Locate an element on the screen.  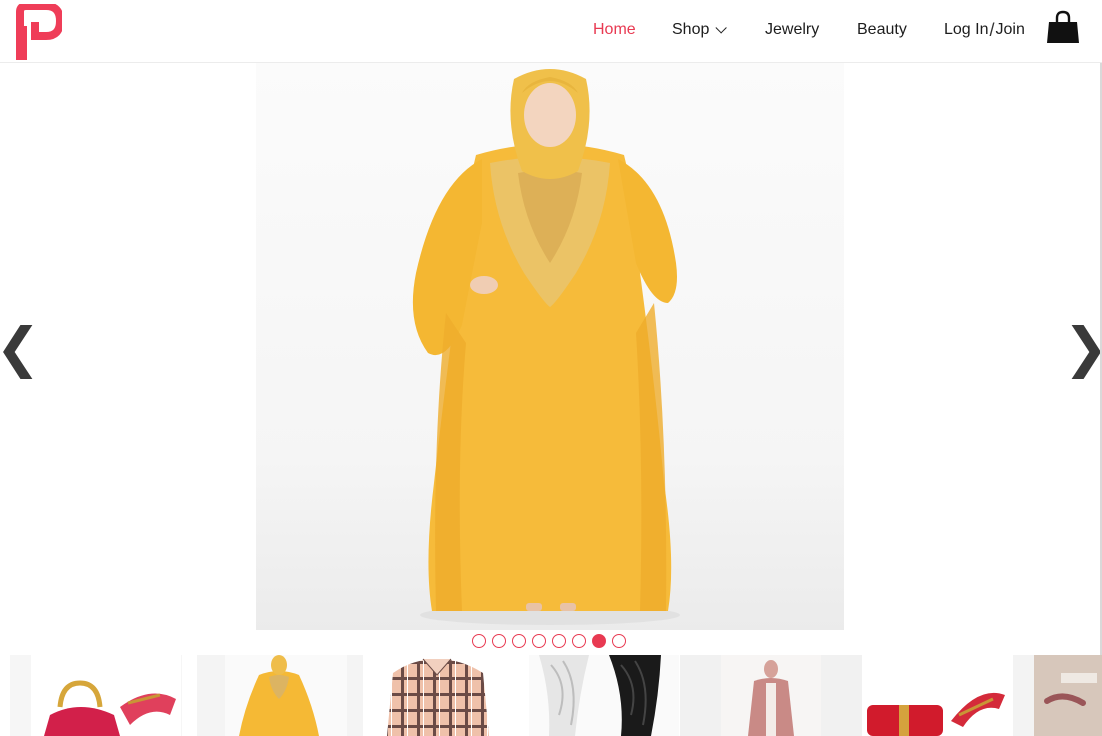
thumbnail-leggings is located at coordinates (604, 695).